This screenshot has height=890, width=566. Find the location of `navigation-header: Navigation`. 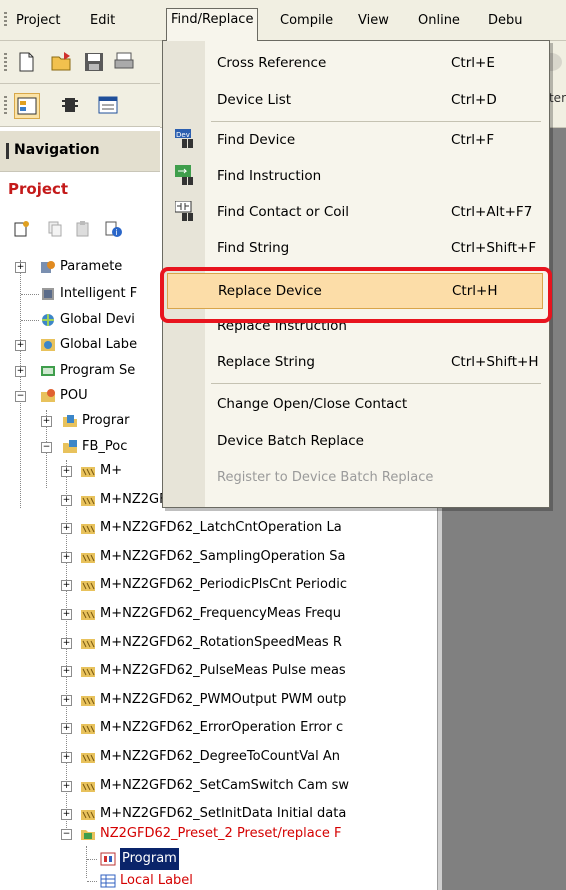

navigation-header: Navigation is located at coordinates (80, 151).